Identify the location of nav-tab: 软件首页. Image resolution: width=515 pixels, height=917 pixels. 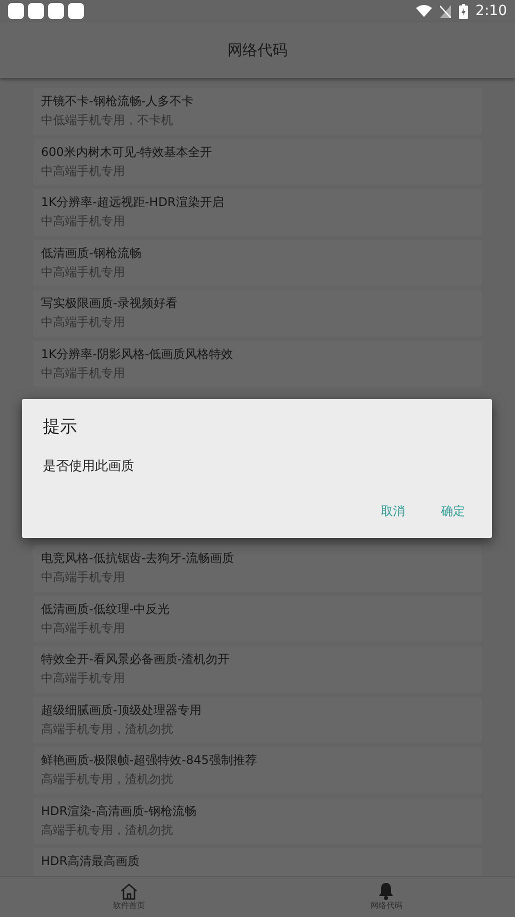
(129, 897).